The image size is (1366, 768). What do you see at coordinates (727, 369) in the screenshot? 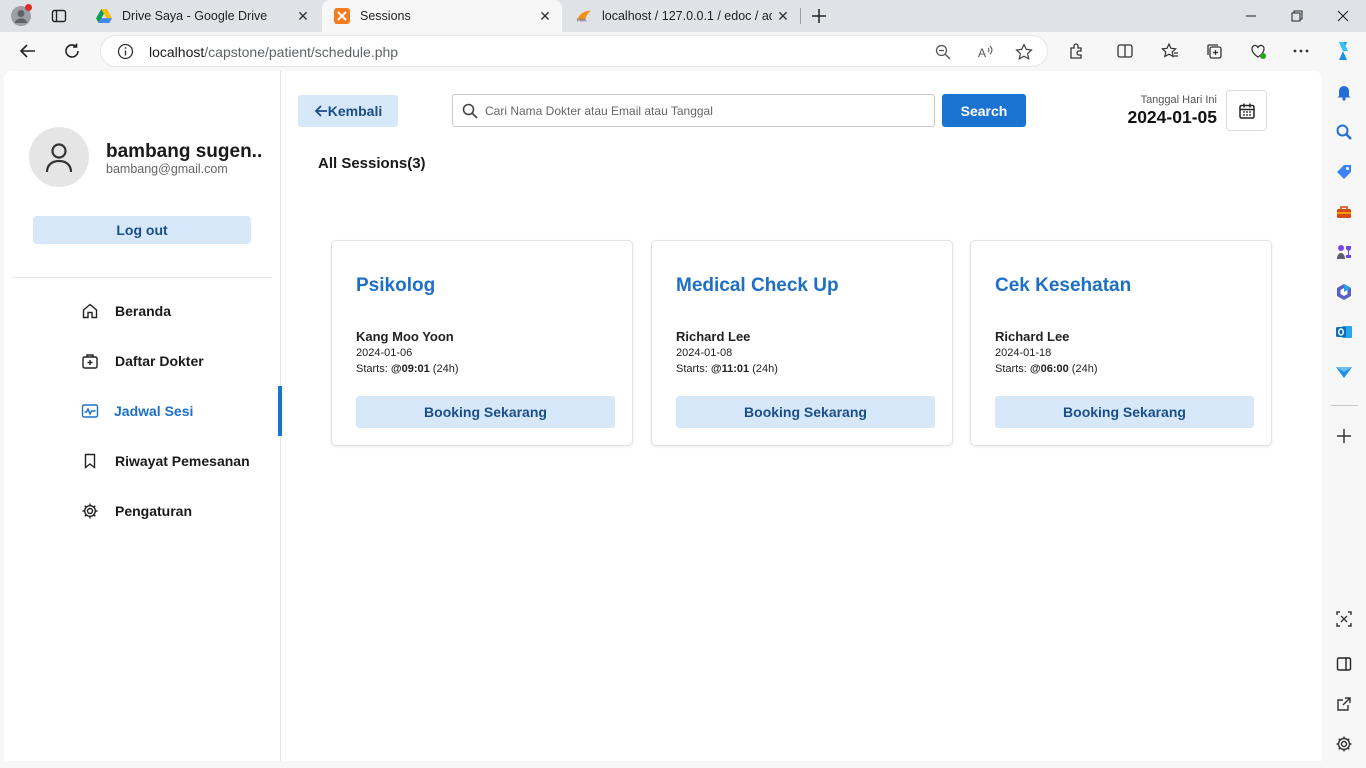
I see `session-start-time: Starts: @11:01 (24h)` at bounding box center [727, 369].